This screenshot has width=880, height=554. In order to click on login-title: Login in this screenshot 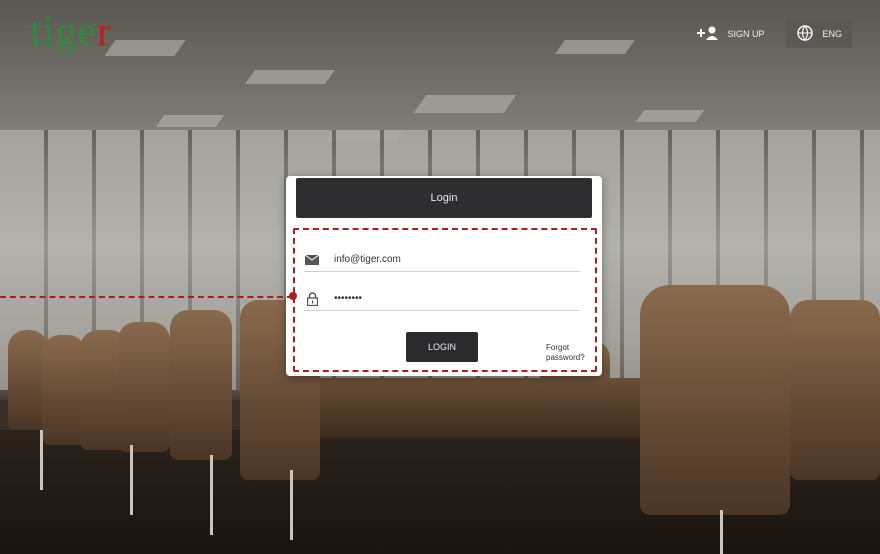, I will do `click(444, 198)`.